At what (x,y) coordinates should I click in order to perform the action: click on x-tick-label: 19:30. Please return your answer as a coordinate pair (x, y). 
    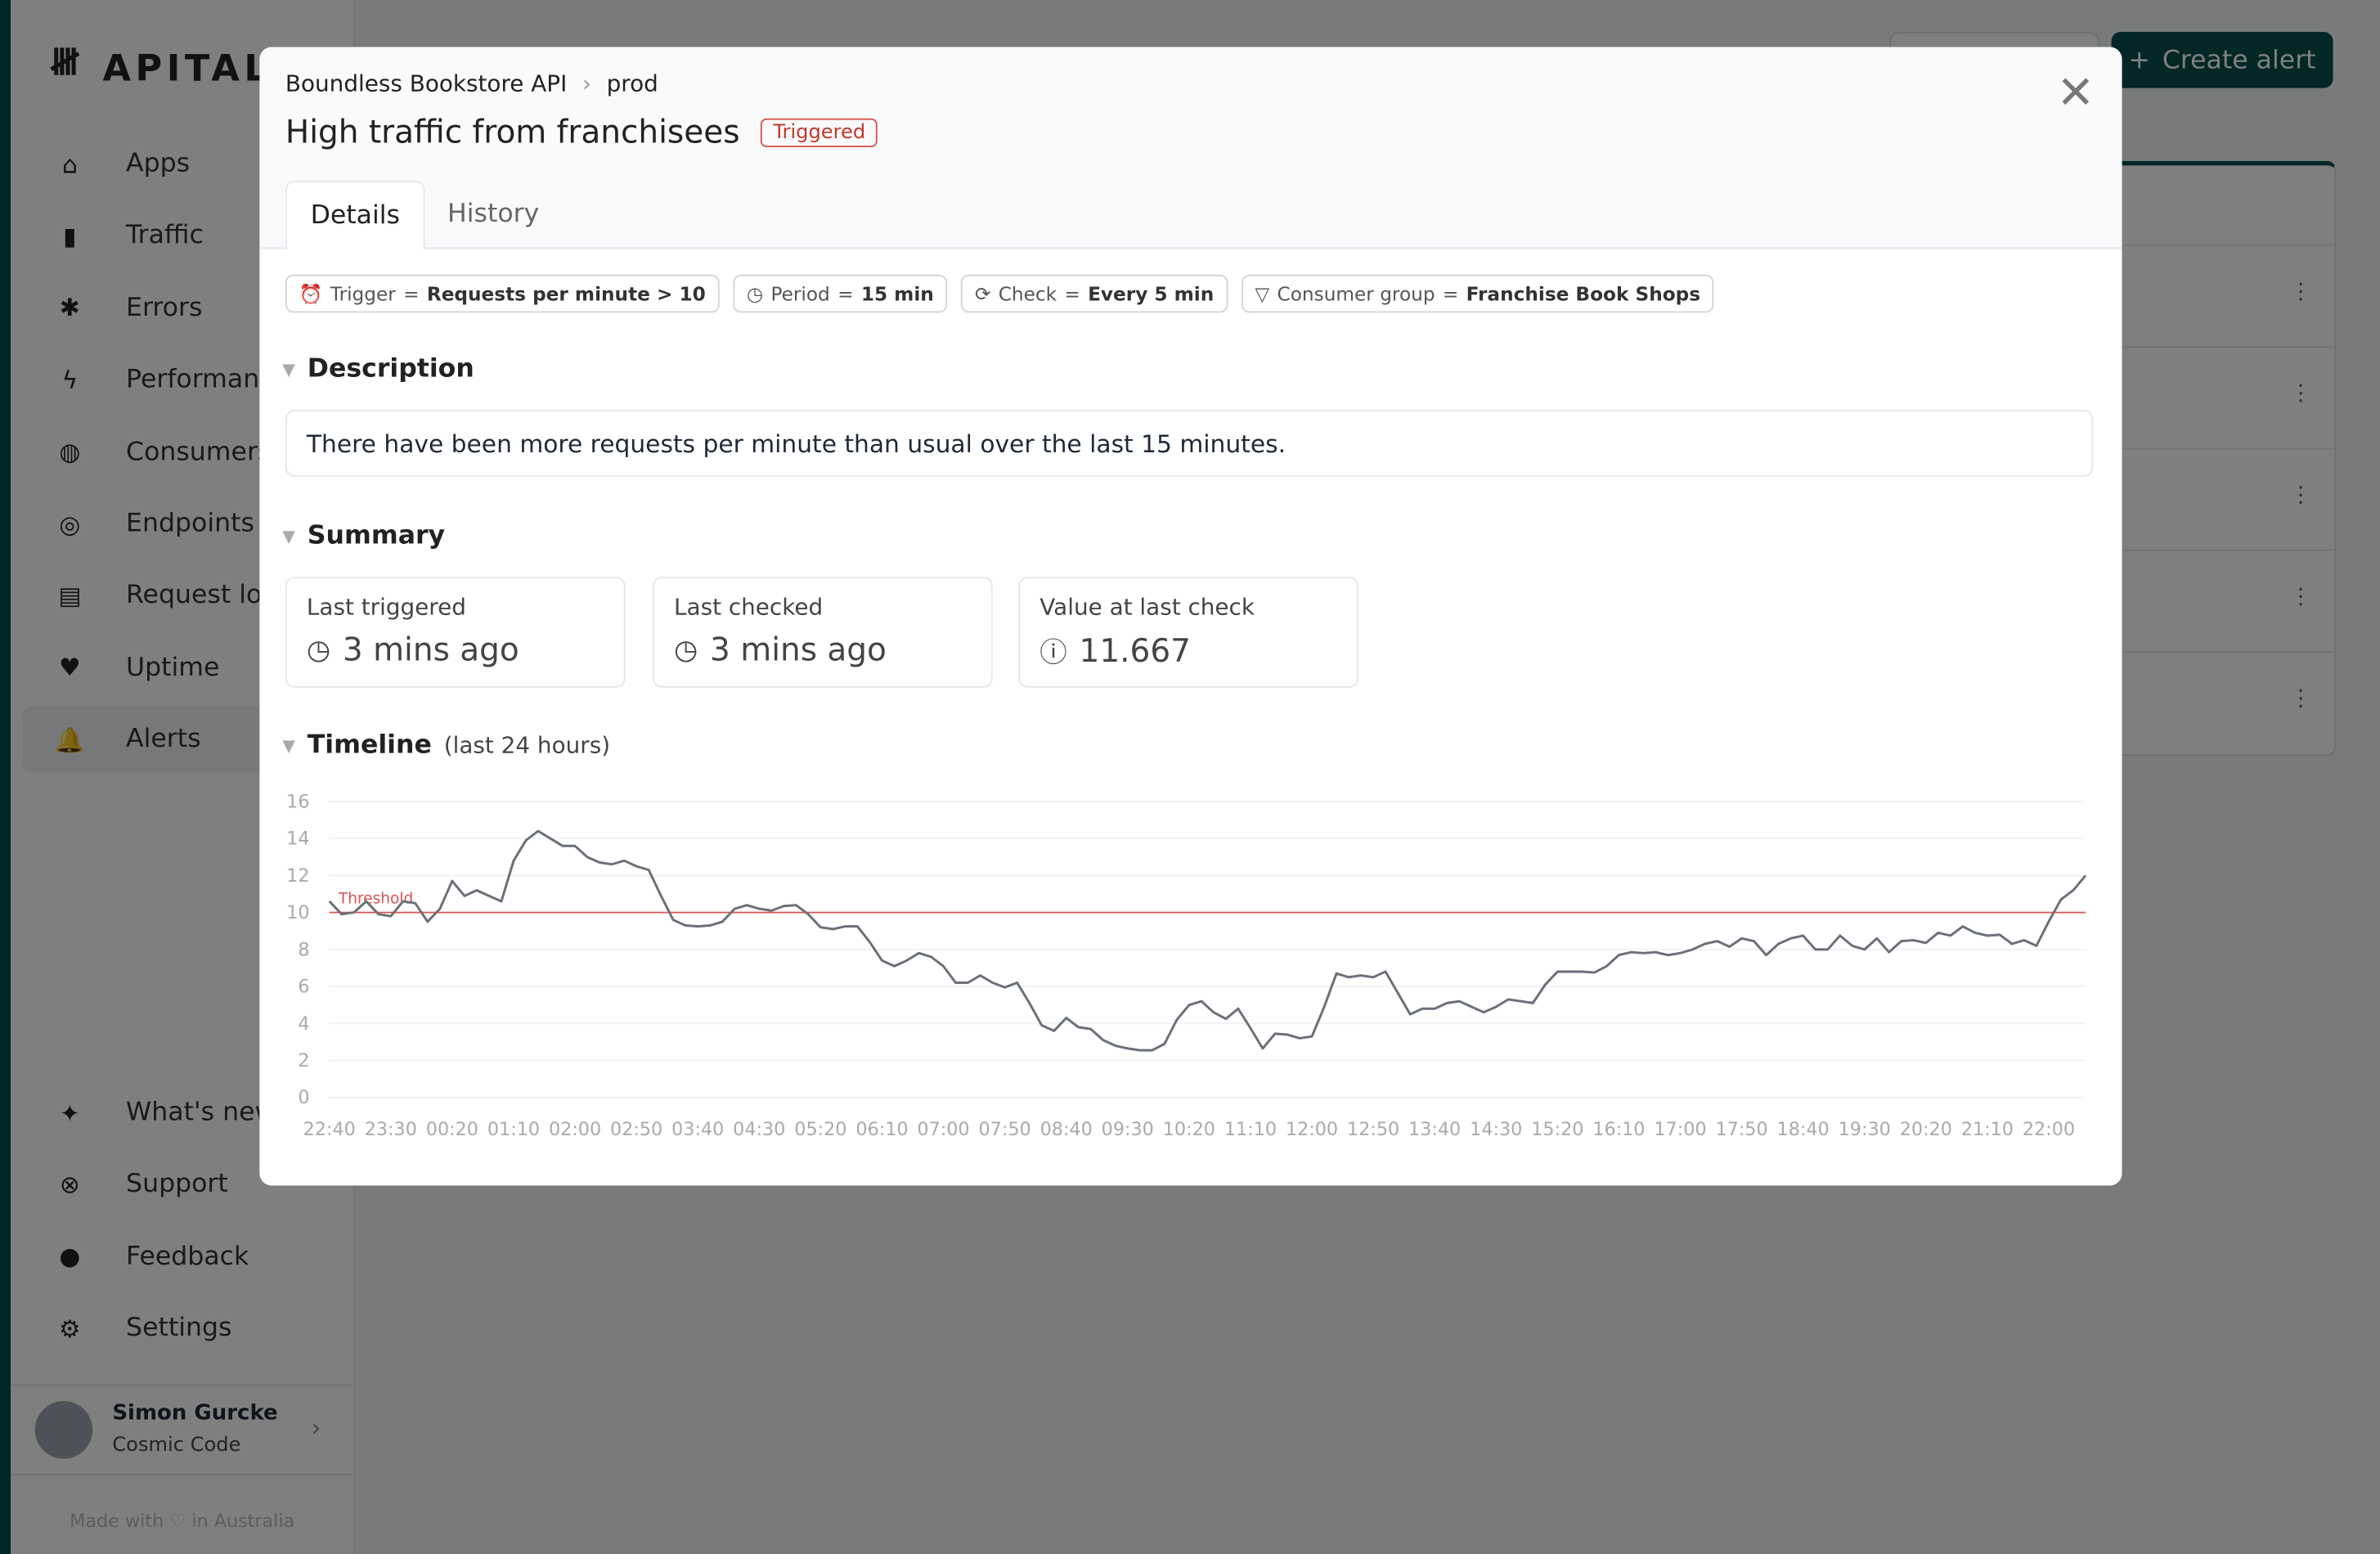
    Looking at the image, I should click on (1865, 1129).